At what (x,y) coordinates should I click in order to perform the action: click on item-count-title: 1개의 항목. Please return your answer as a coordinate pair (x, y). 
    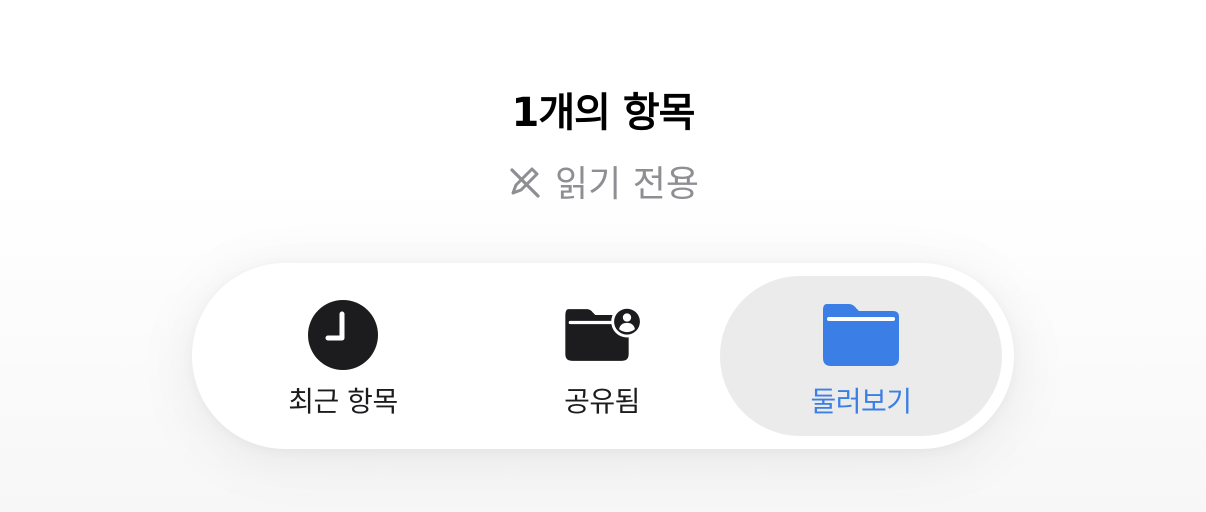
    Looking at the image, I should click on (603, 113).